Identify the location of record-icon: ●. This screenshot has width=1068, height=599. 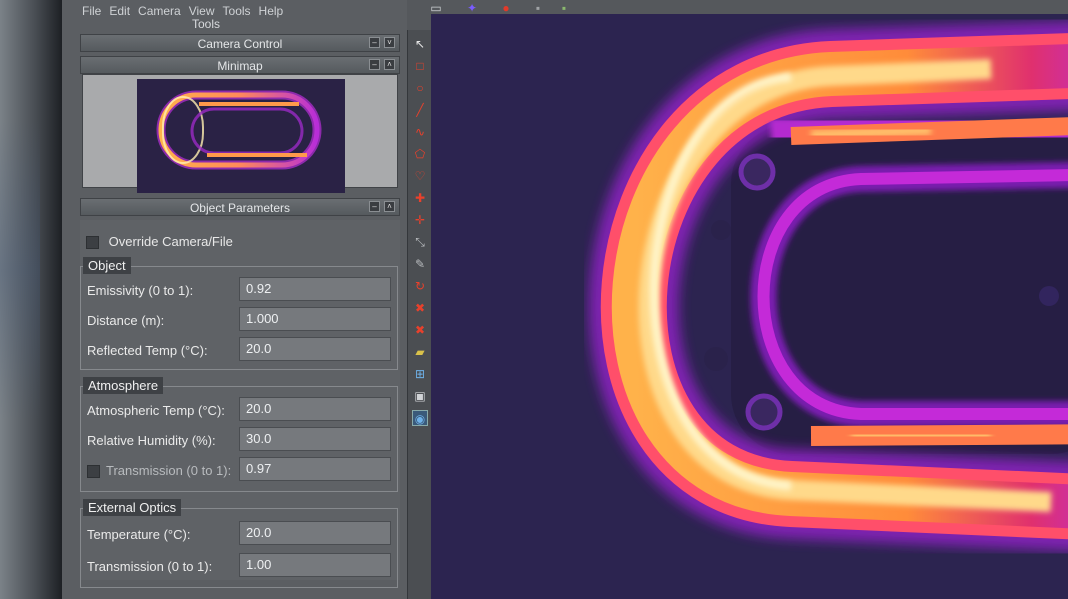
(506, 8).